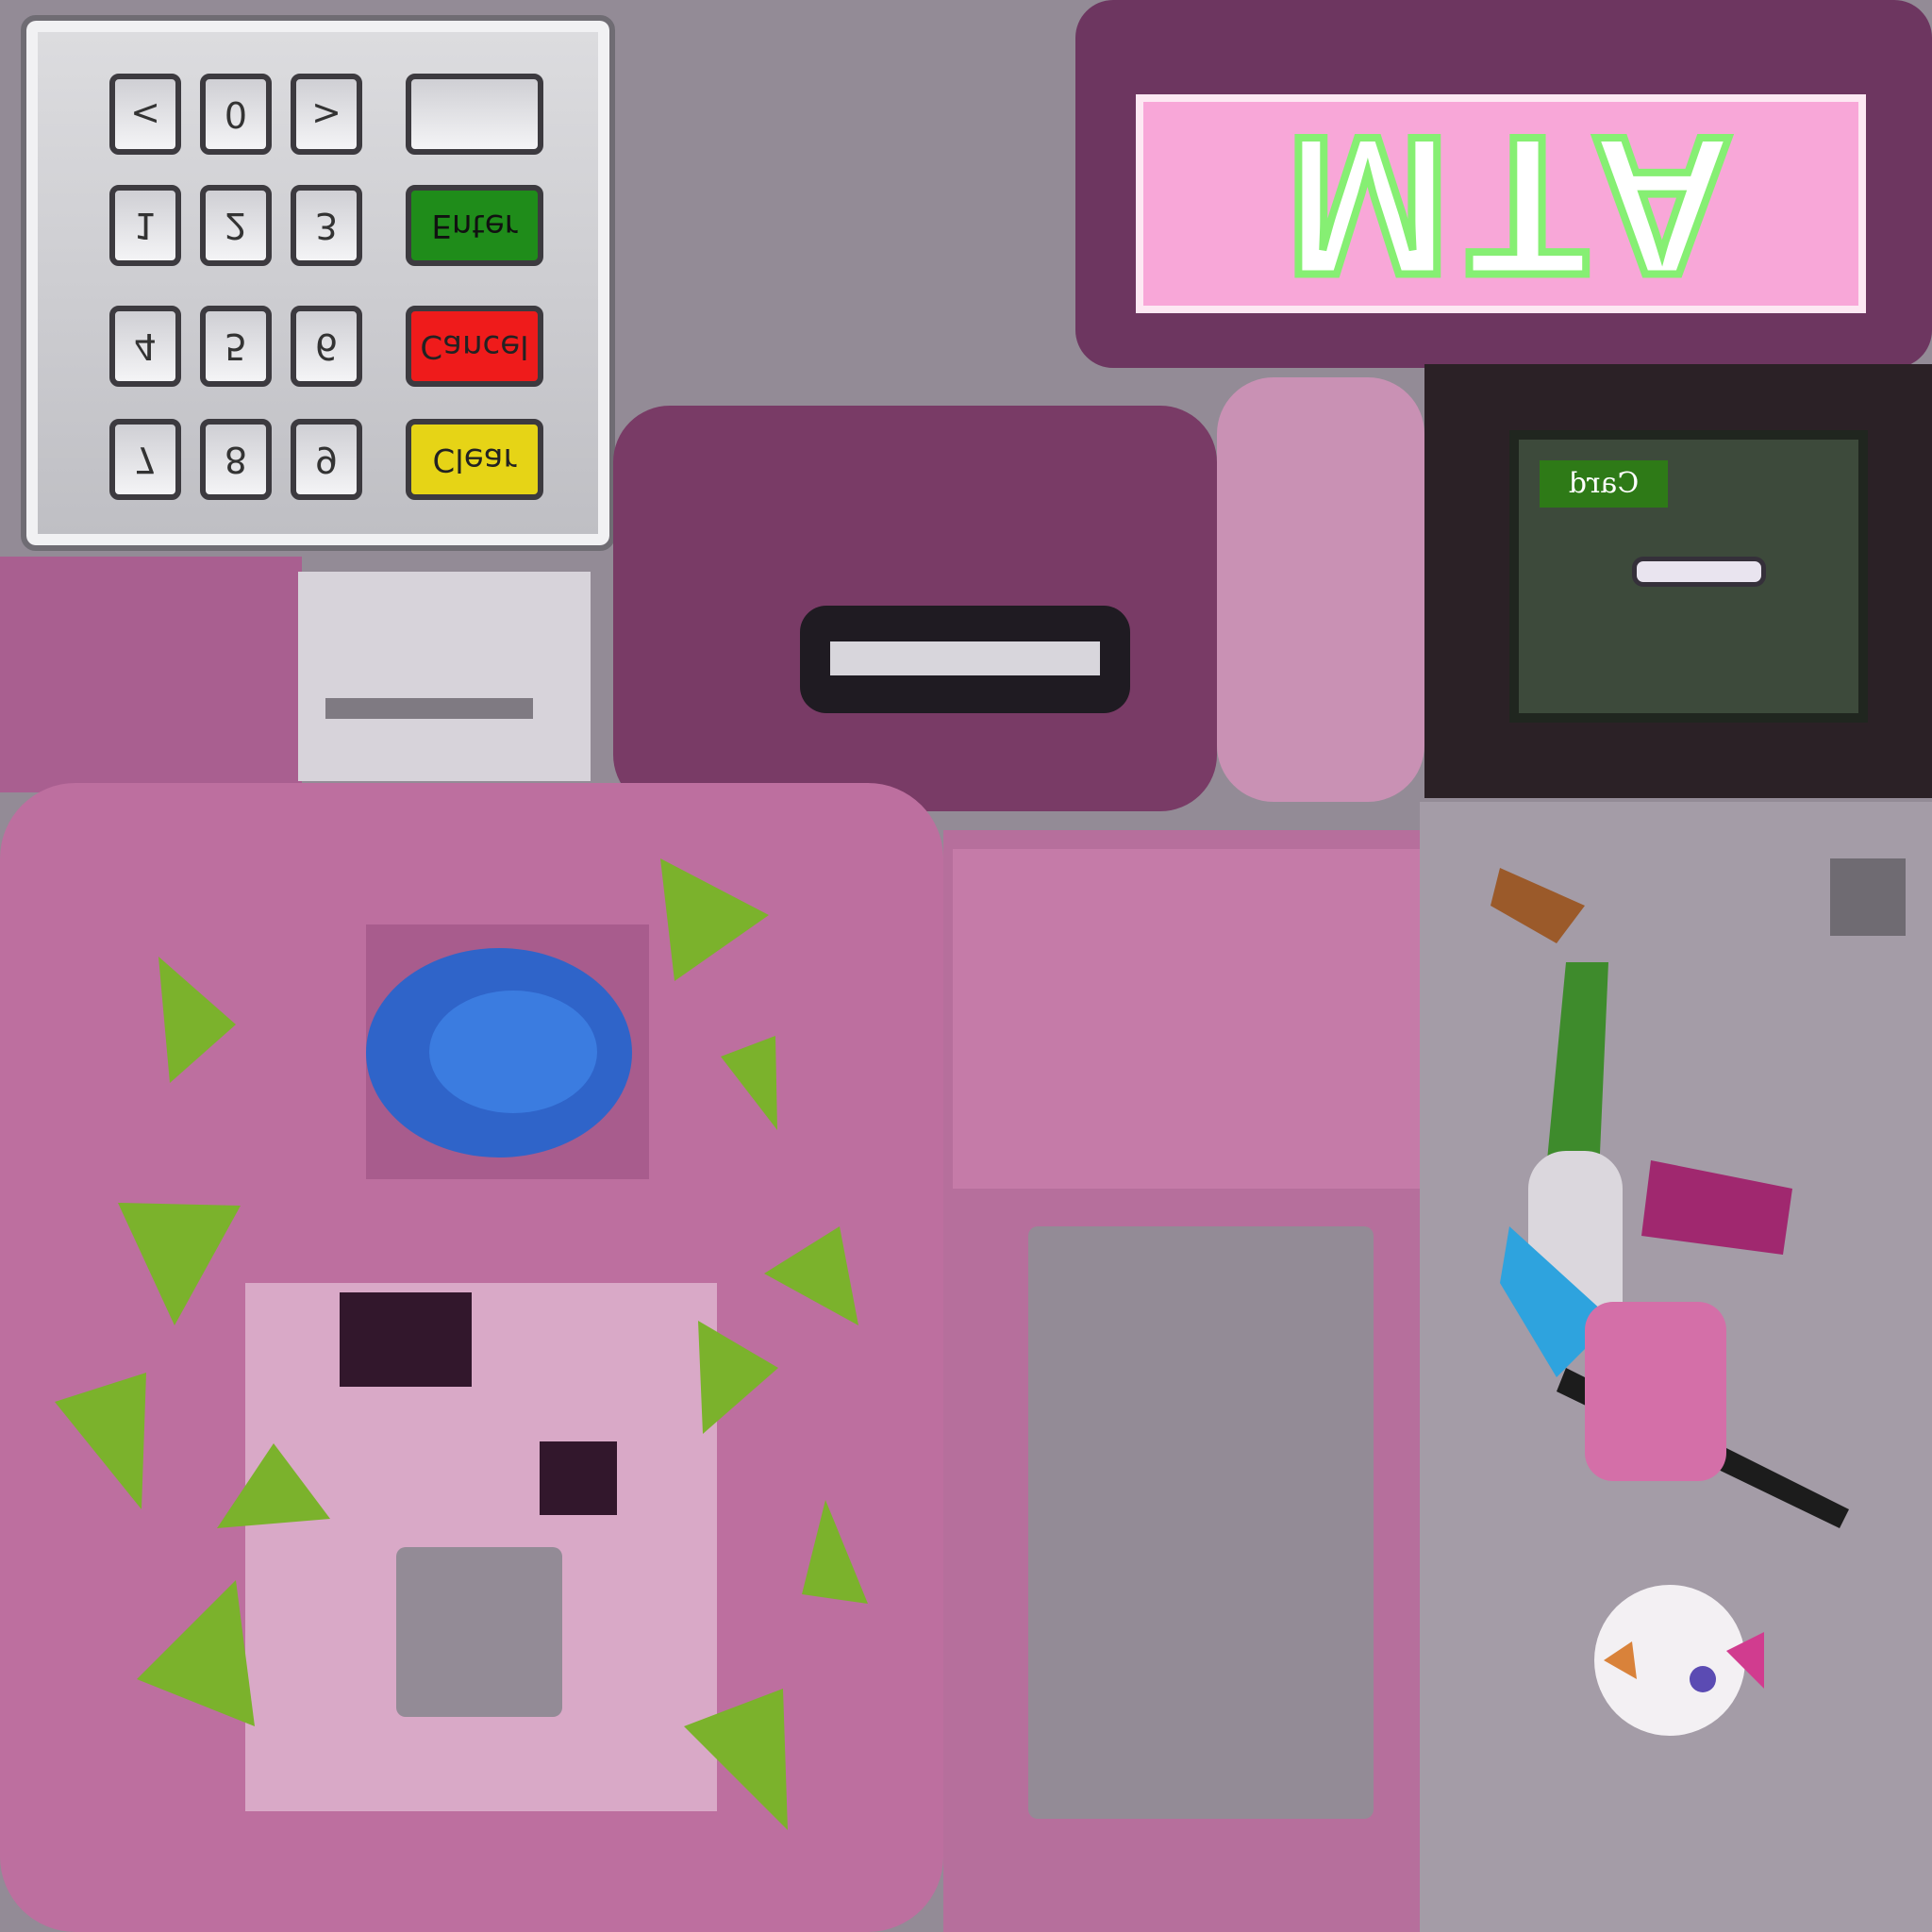 The image size is (1932, 1932). I want to click on key-3: 3, so click(326, 225).